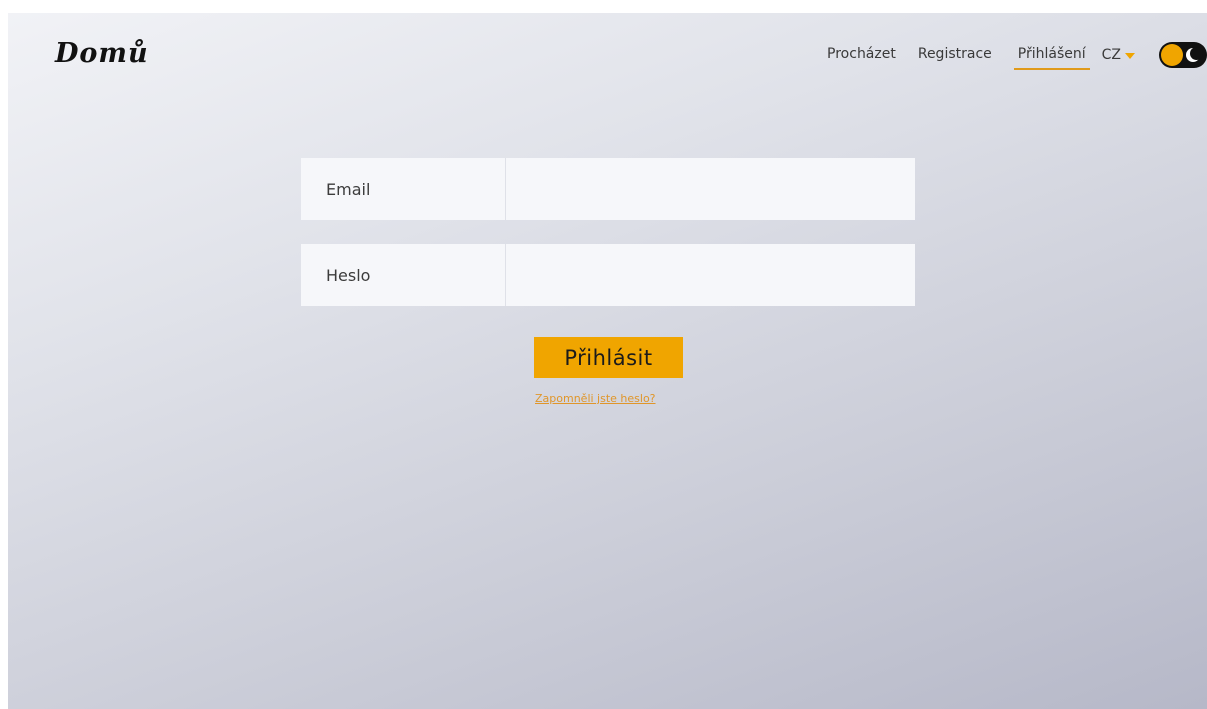 Image resolution: width=1207 pixels, height=709 pixels. I want to click on theme-toggle, so click(1183, 55).